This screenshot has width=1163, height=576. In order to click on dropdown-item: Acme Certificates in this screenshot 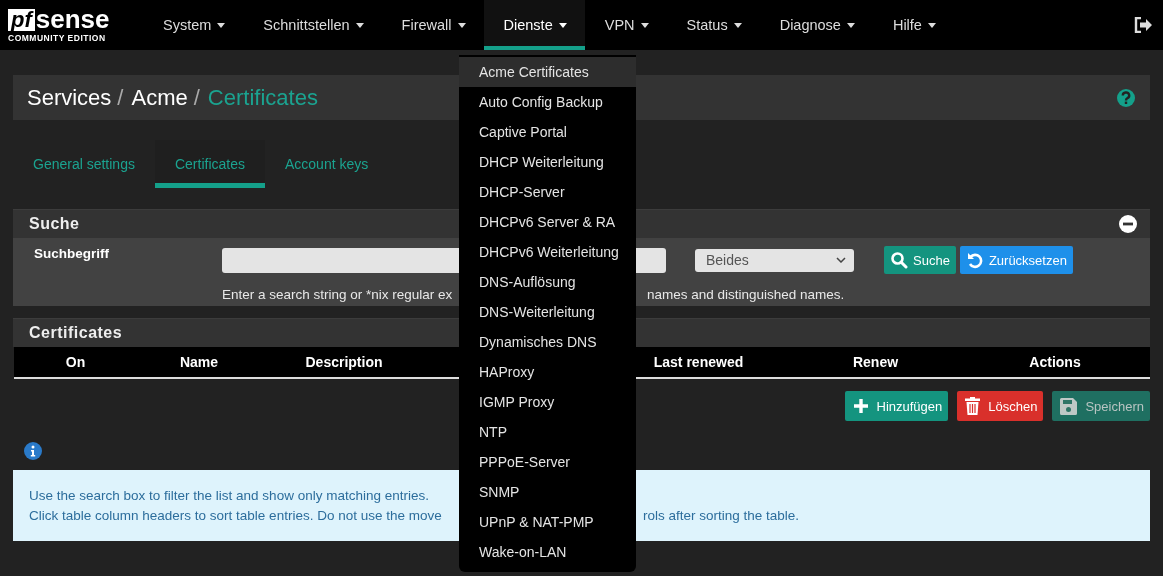, I will do `click(547, 72)`.